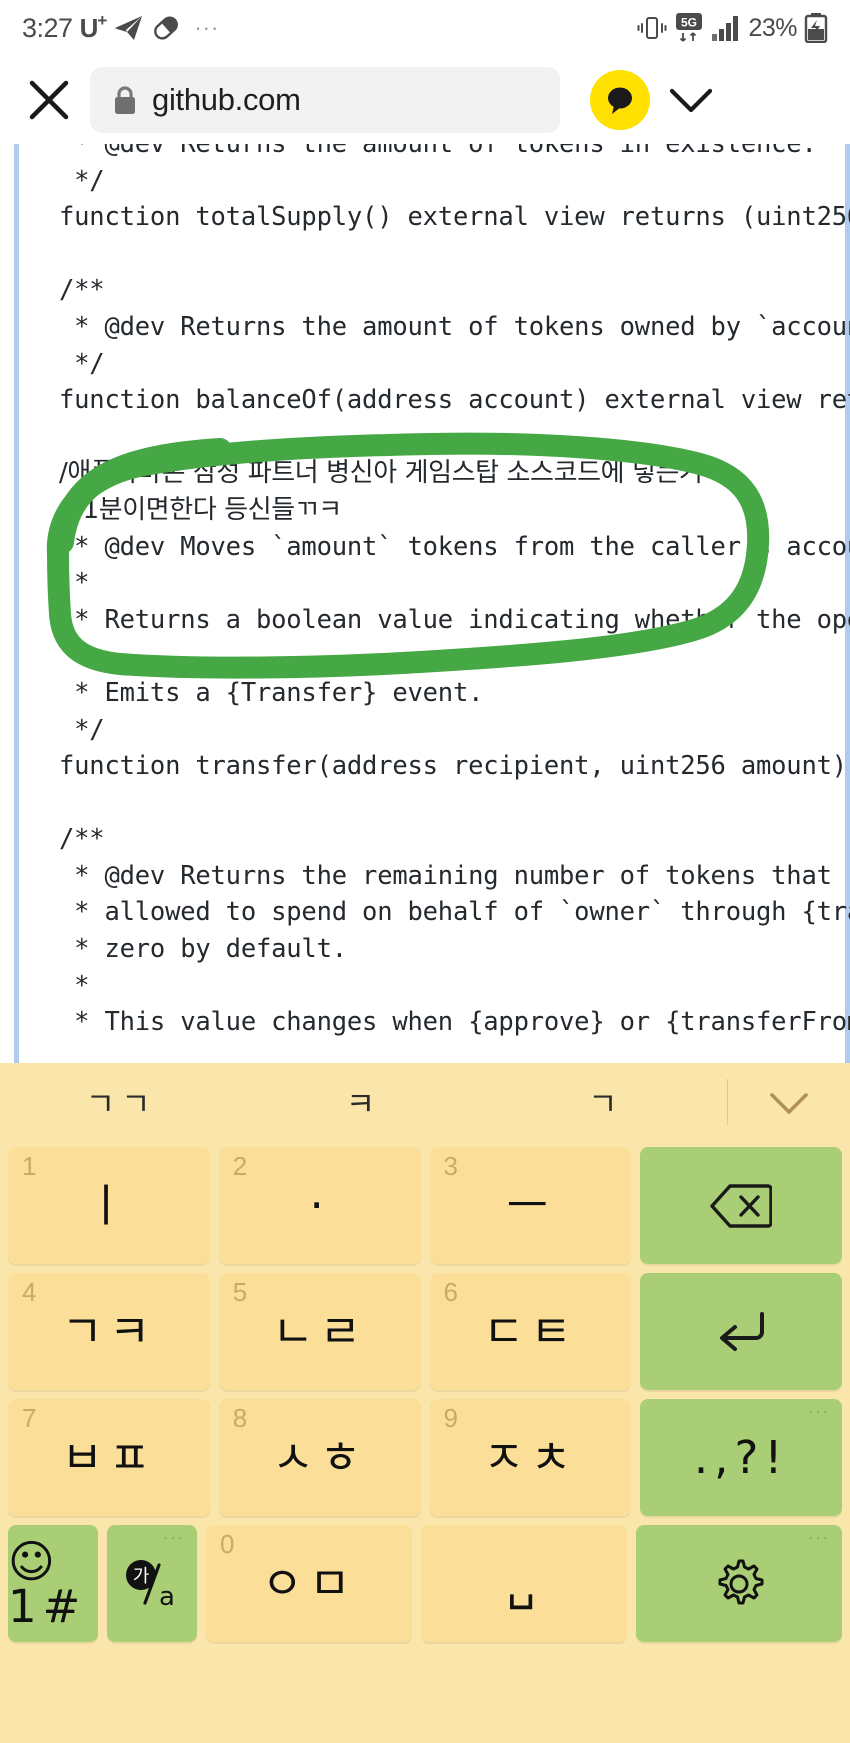 The image size is (850, 1743). I want to click on key-jieut-chieut: 9 ㅈㅊ, so click(530, 1457).